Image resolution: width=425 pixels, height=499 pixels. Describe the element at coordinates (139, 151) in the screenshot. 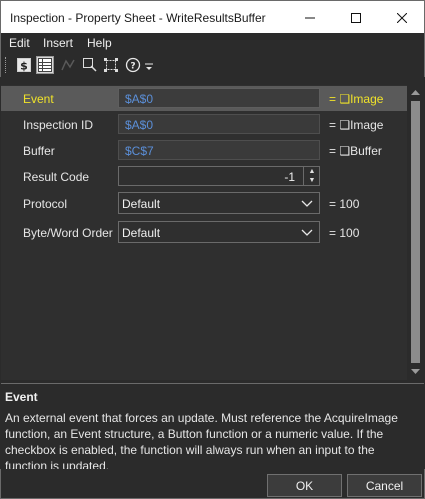

I see `property-value: $C$7` at that location.